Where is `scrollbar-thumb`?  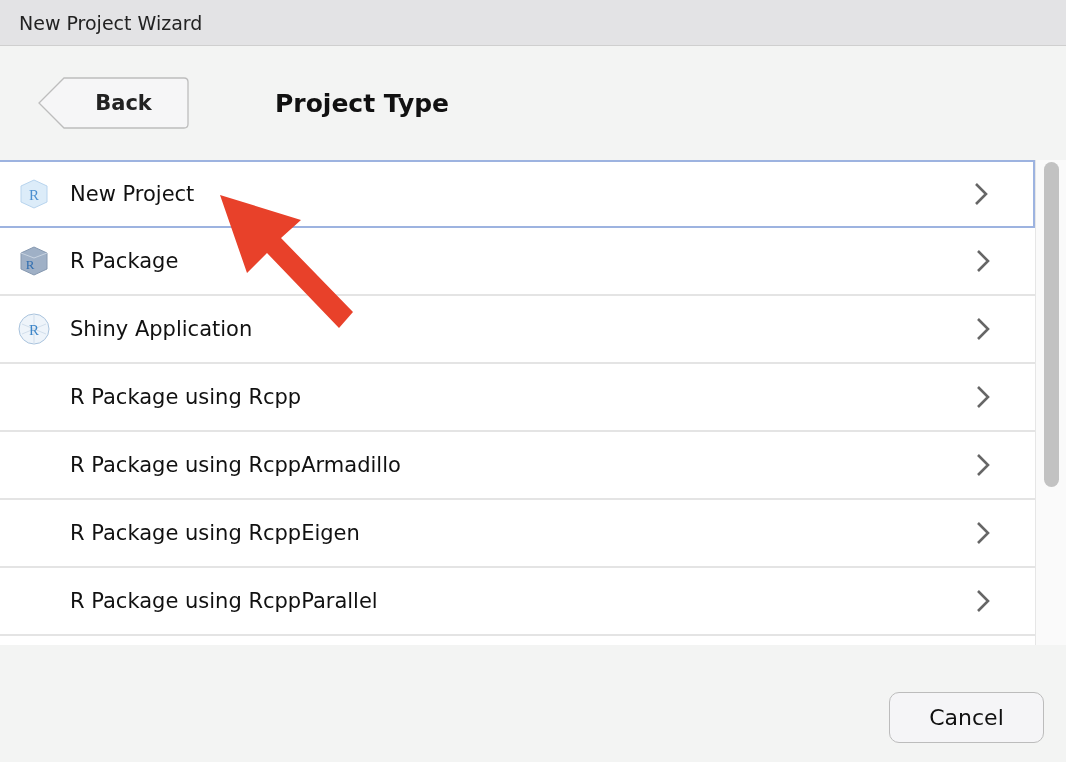 scrollbar-thumb is located at coordinates (1051, 324).